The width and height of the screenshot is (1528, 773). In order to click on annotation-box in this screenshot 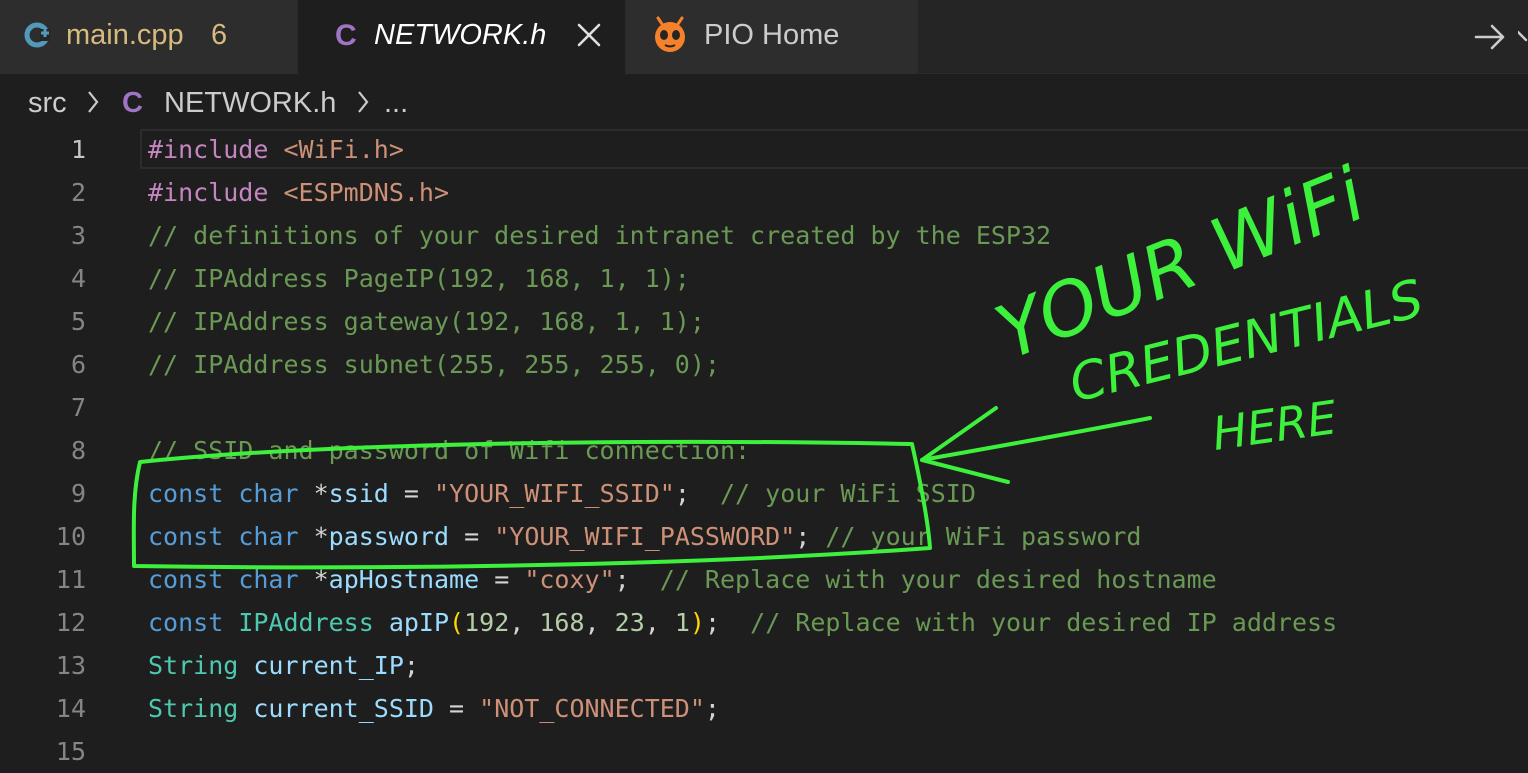, I will do `click(531, 504)`.